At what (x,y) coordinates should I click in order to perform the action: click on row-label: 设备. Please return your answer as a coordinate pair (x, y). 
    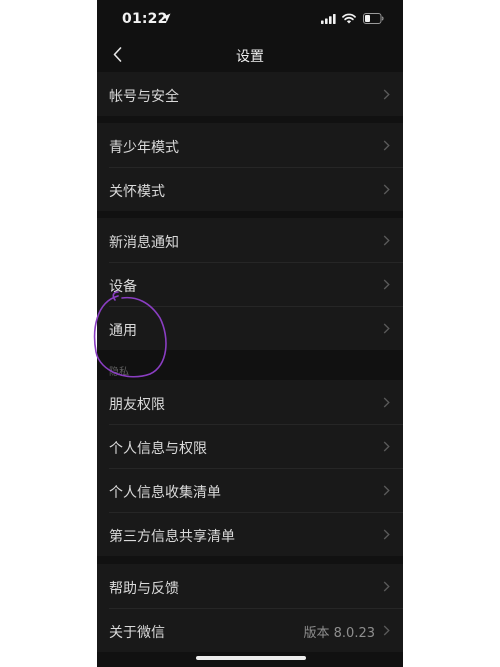
    Looking at the image, I should click on (123, 287).